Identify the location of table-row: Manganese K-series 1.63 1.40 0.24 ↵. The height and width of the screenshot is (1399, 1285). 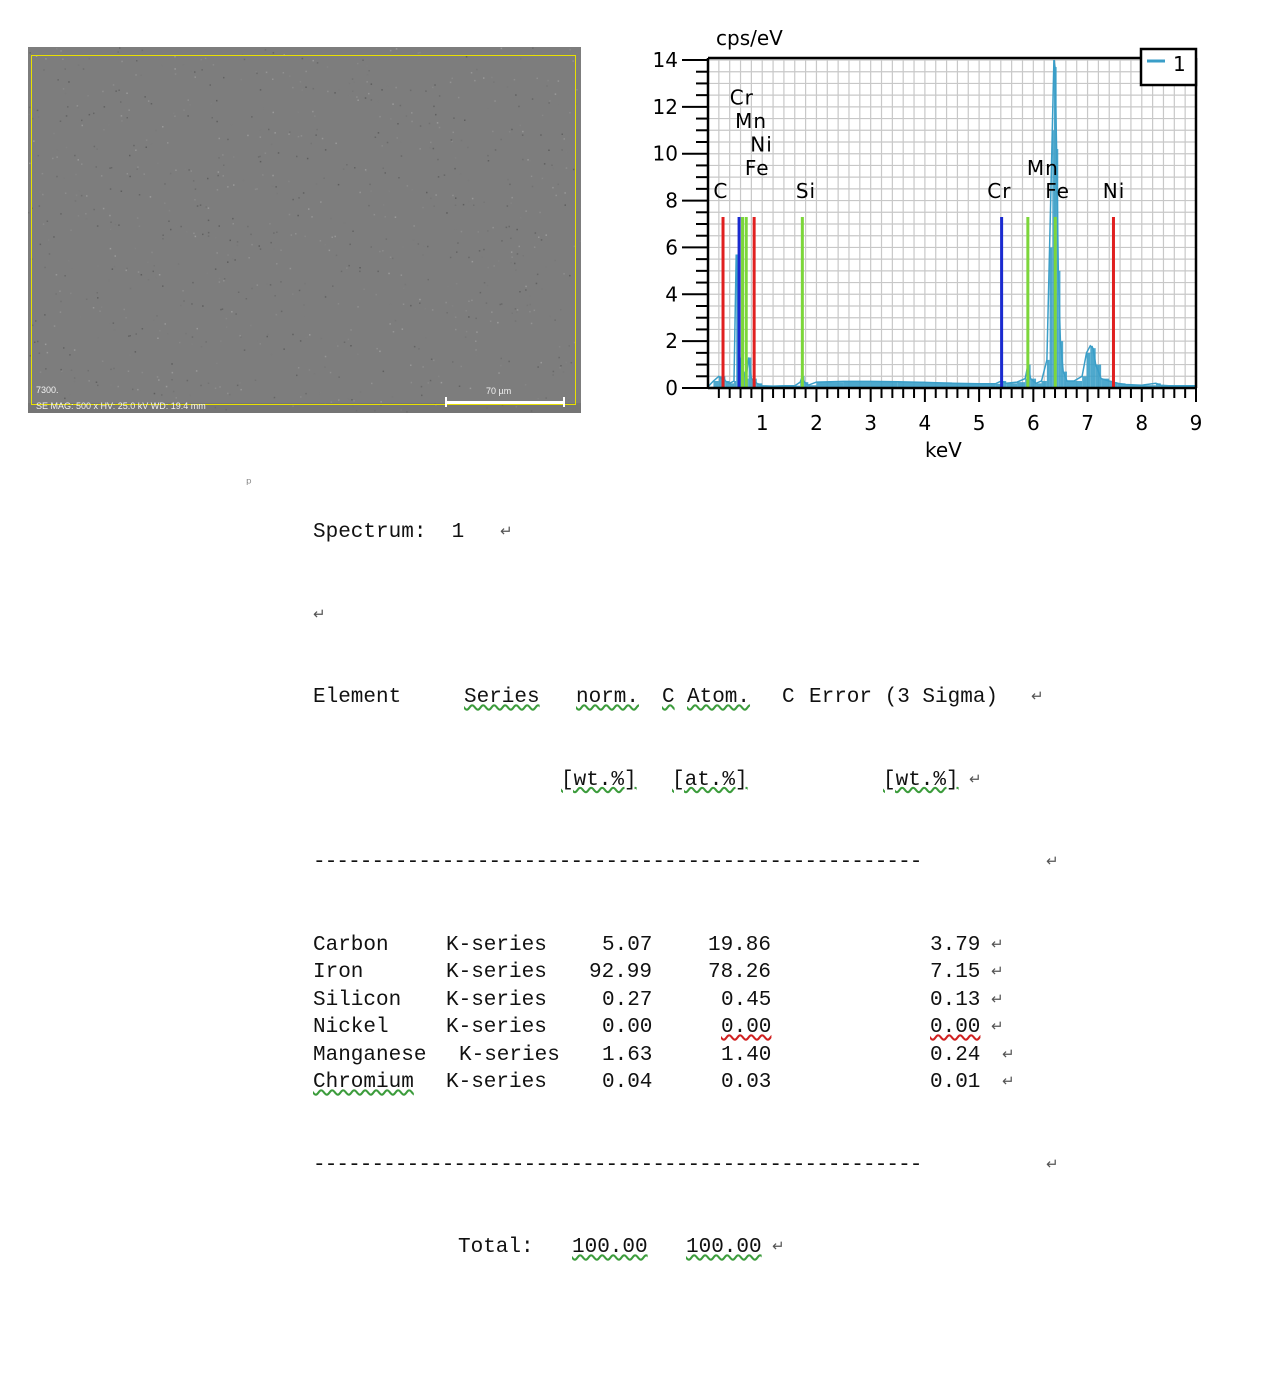
(703, 1056).